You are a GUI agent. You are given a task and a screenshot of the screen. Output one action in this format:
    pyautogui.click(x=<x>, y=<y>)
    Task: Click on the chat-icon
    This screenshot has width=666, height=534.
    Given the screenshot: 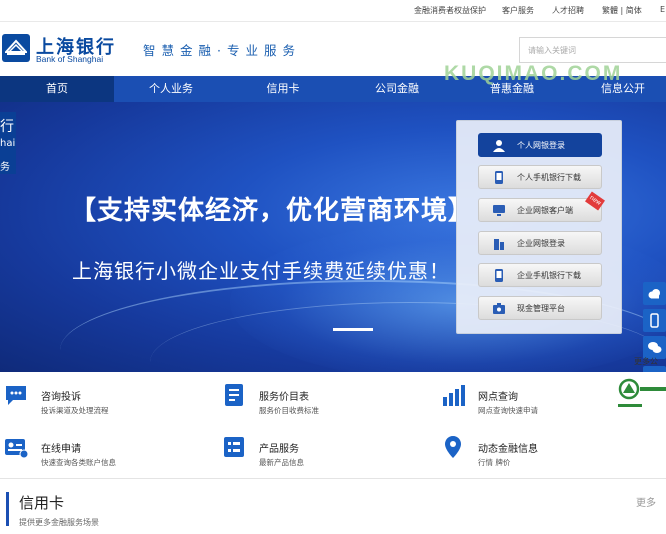 What is the action you would take?
    pyautogui.click(x=16, y=395)
    